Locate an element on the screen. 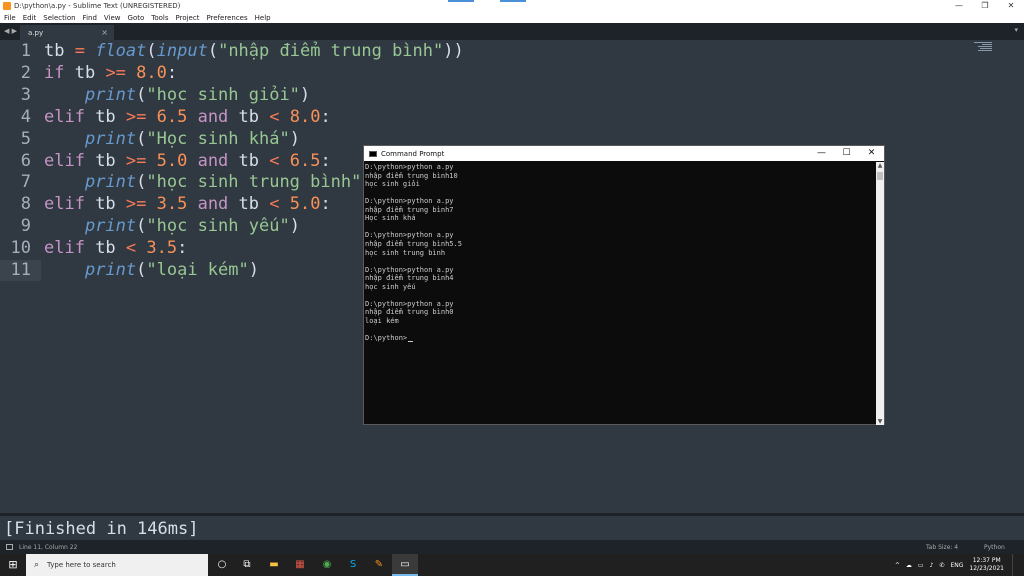 The height and width of the screenshot is (576, 1024). code-line: if tb >= 8.0: is located at coordinates (110, 73).